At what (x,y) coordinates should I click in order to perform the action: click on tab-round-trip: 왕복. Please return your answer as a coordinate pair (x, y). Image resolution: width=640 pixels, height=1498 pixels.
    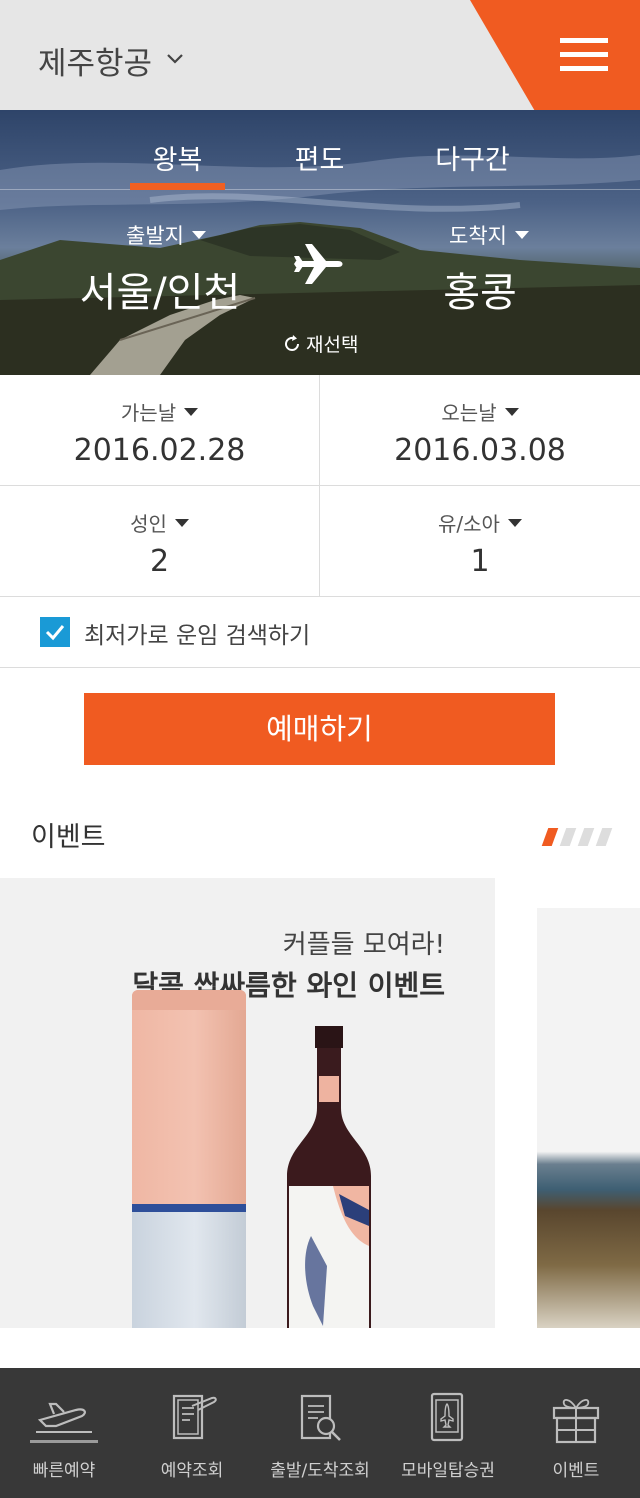
    Looking at the image, I should click on (177, 157).